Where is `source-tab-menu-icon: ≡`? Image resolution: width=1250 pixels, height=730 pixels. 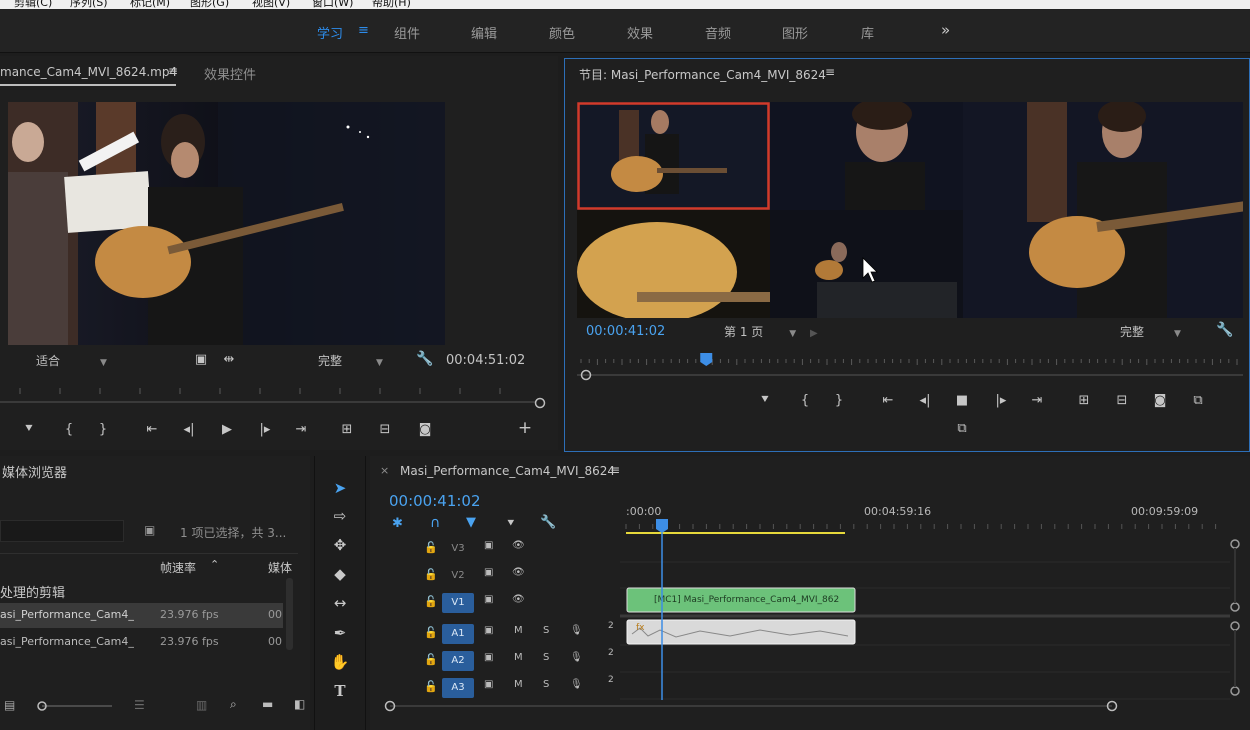 source-tab-menu-icon: ≡ is located at coordinates (173, 71).